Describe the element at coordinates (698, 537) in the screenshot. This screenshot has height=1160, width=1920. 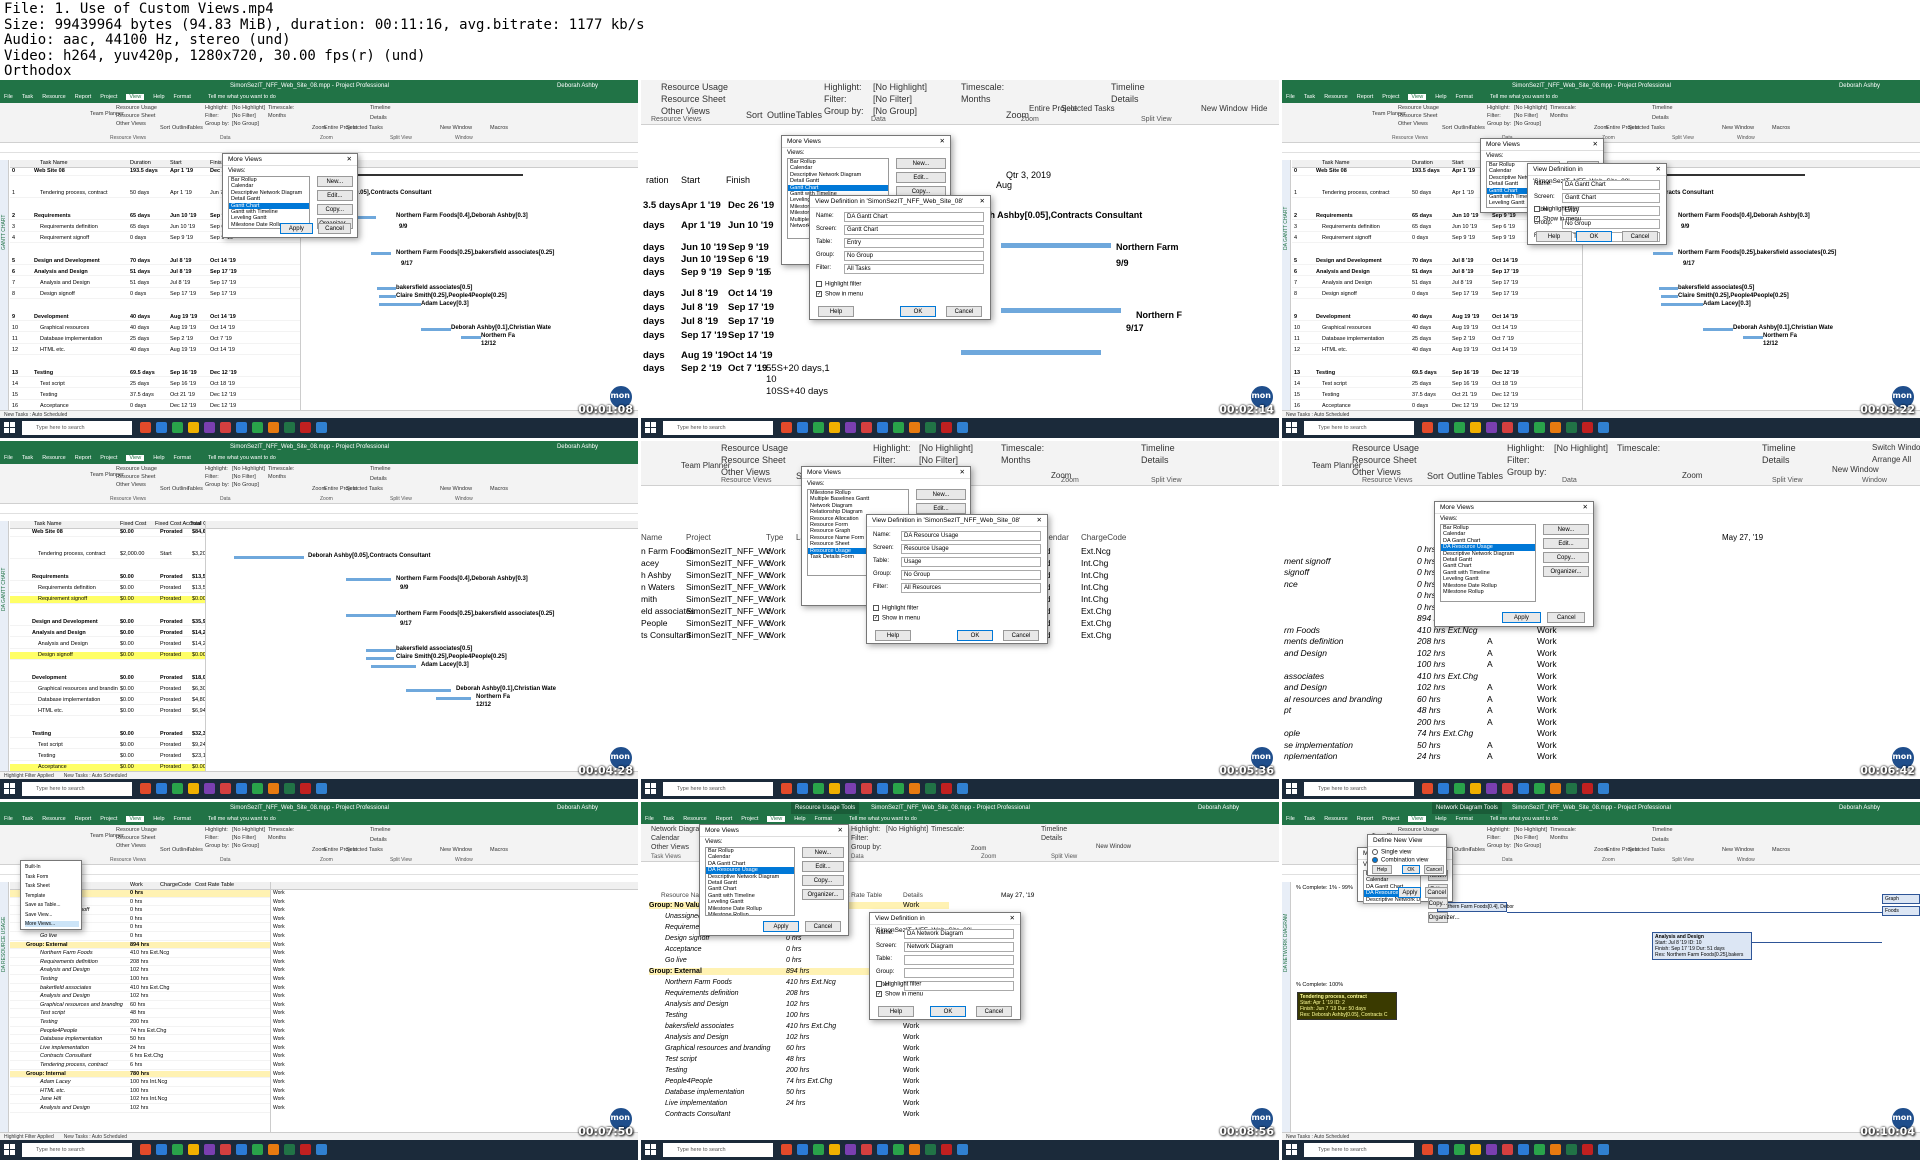
I see `column-header: Project` at that location.